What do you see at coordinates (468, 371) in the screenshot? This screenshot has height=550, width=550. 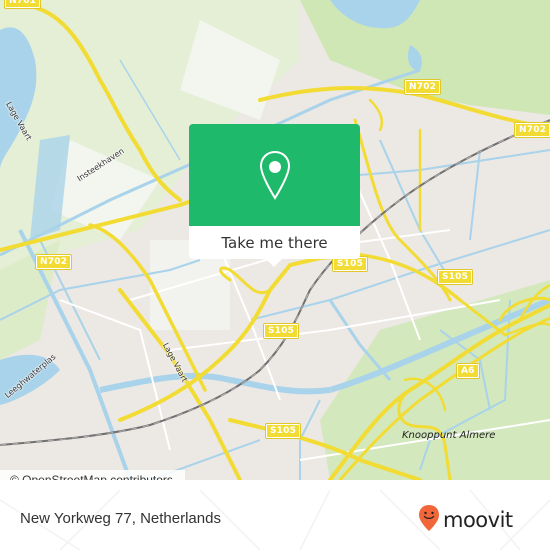 I see `road-shield-a6: A6` at bounding box center [468, 371].